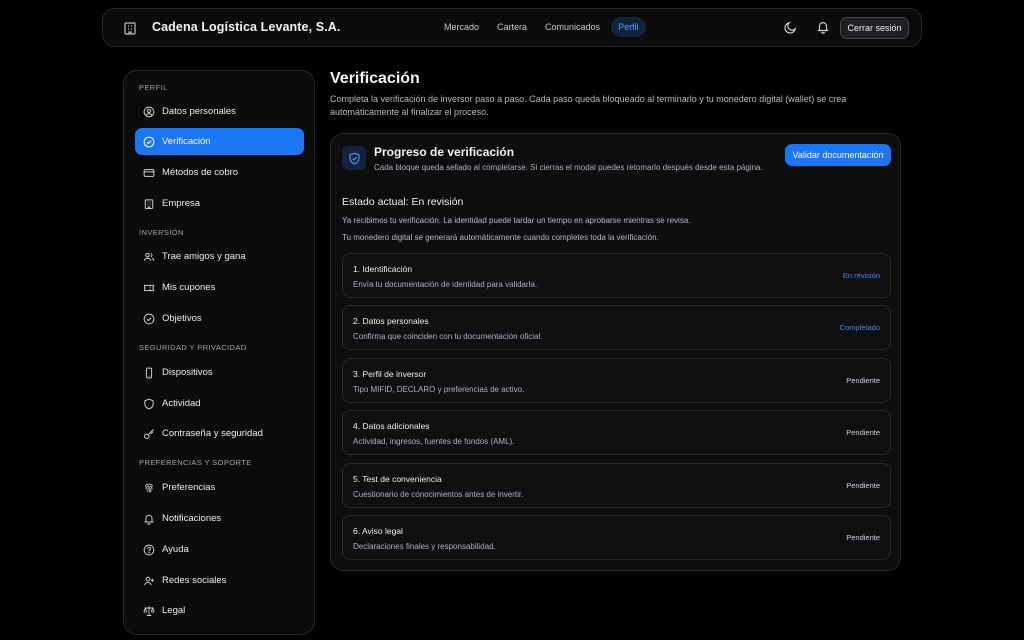  What do you see at coordinates (149, 288) in the screenshot?
I see `ticket-icon` at bounding box center [149, 288].